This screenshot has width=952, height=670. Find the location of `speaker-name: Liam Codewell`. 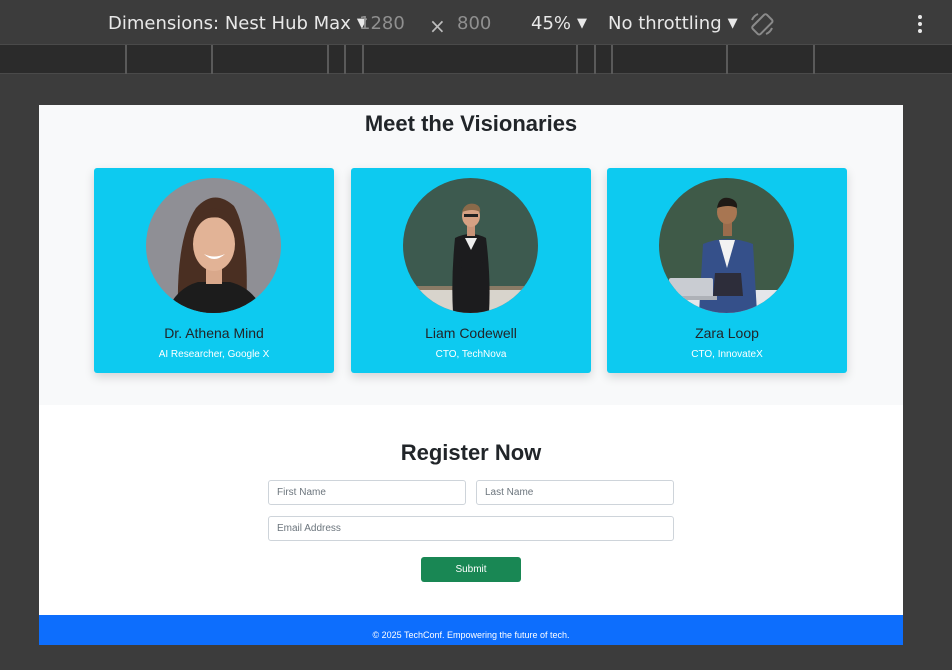

speaker-name: Liam Codewell is located at coordinates (471, 333).